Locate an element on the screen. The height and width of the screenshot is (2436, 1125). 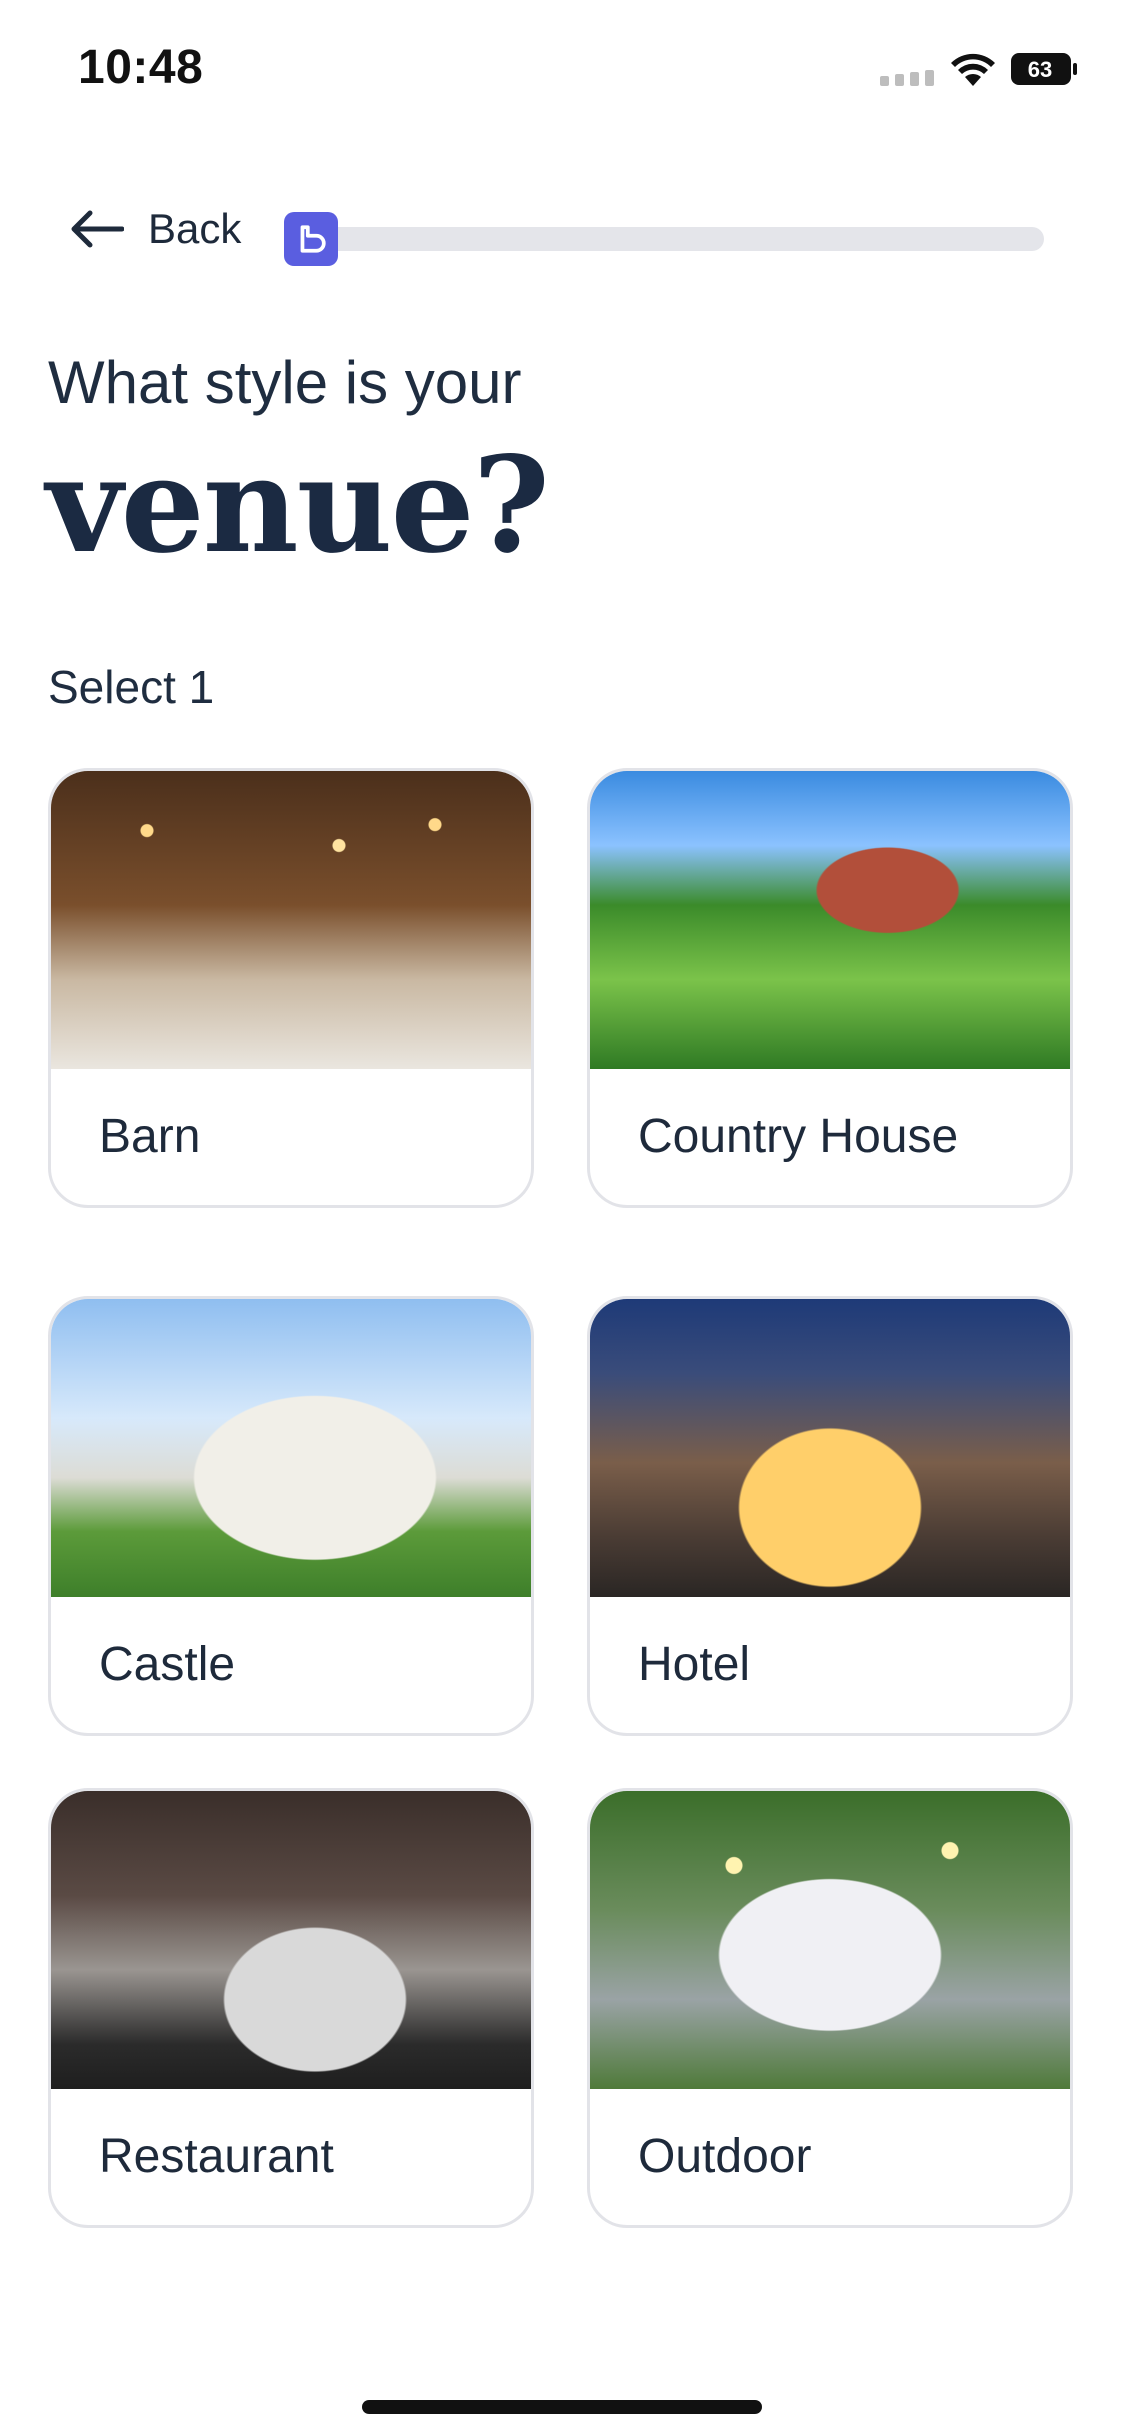
brand-logo-icon is located at coordinates (311, 239).